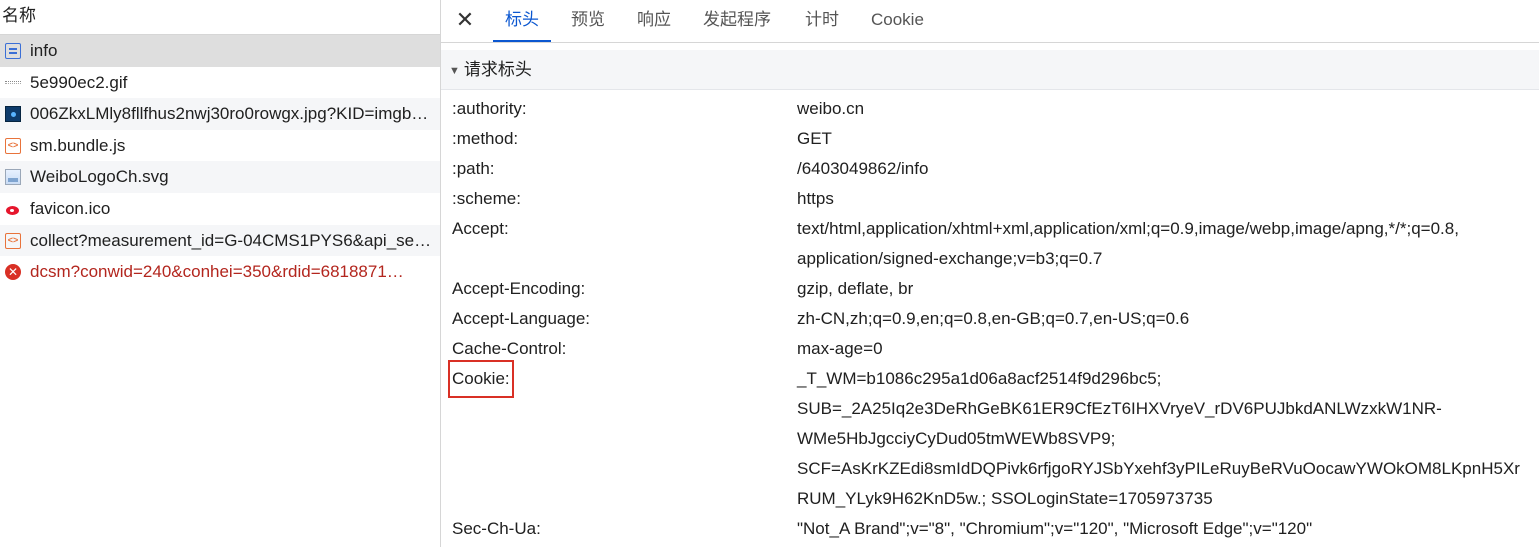 This screenshot has height=547, width=1539. What do you see at coordinates (990, 109) in the screenshot?
I see `header-row: :authority: weibo.cn` at bounding box center [990, 109].